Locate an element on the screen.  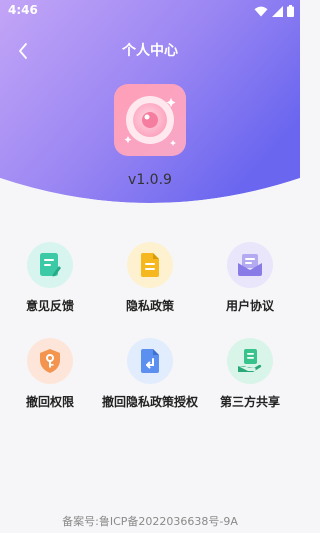
menu-item-privacy-policy: 隐私政策 is located at coordinates (150, 280).